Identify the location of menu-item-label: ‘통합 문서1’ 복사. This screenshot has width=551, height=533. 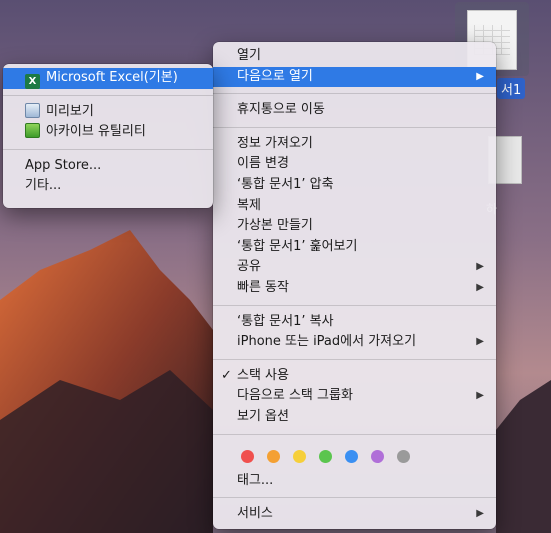
(285, 321).